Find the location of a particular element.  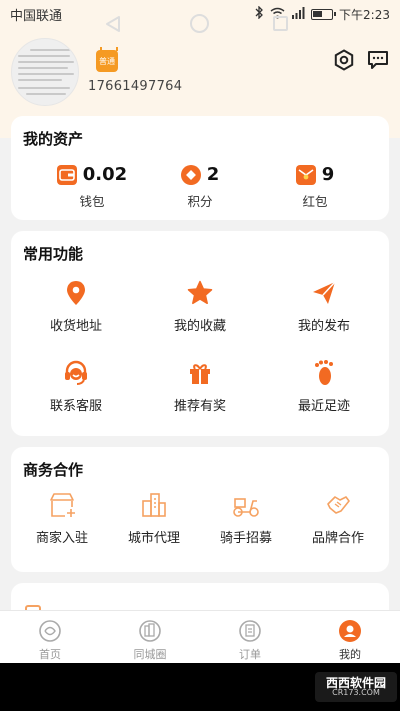

tab-home-label: 首页 is located at coordinates (50, 654).